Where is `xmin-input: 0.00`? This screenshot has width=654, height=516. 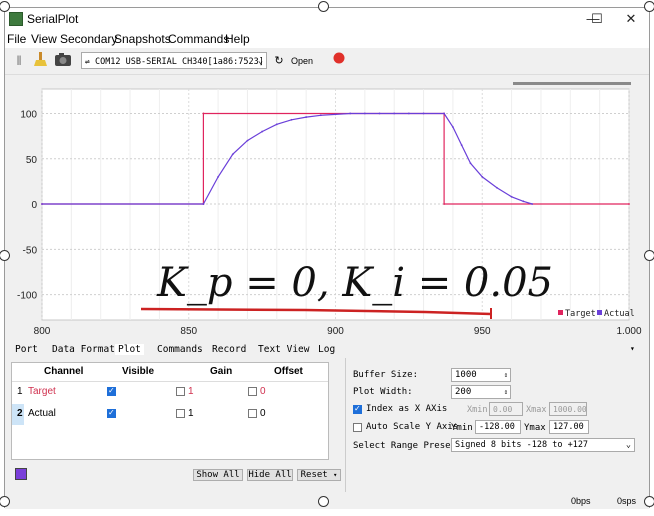 xmin-input: 0.00 is located at coordinates (506, 409).